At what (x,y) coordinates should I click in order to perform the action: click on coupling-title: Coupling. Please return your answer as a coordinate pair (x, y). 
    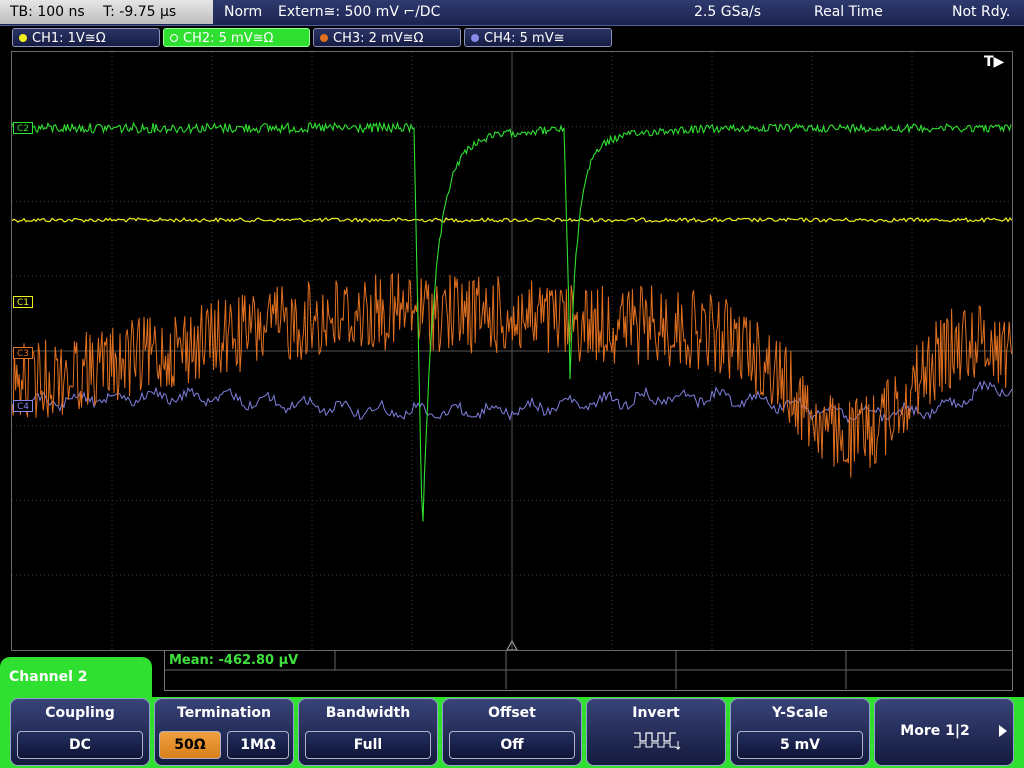
    Looking at the image, I should click on (80, 713).